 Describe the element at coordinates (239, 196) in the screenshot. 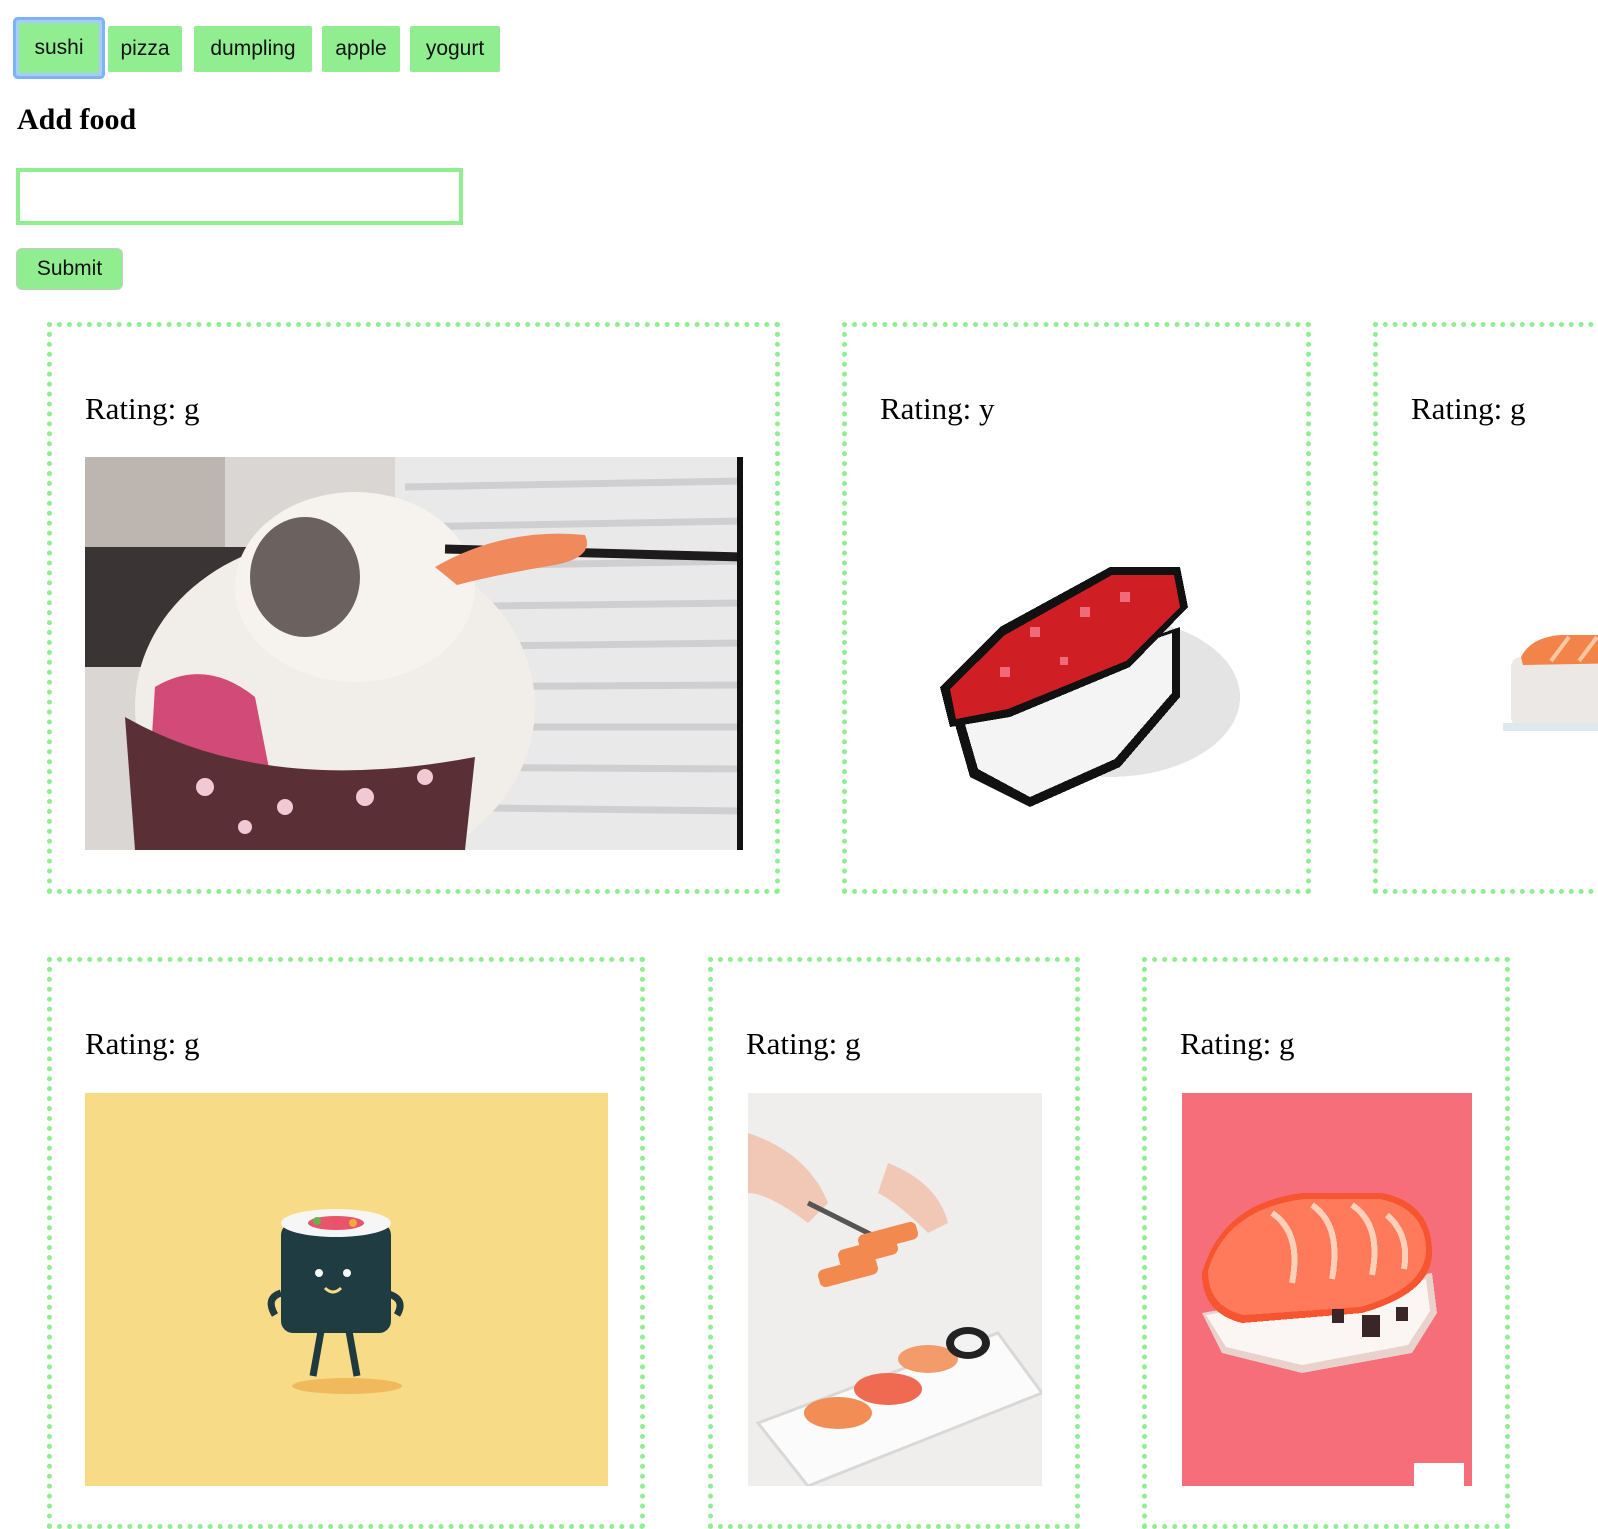

I see `food-input` at that location.